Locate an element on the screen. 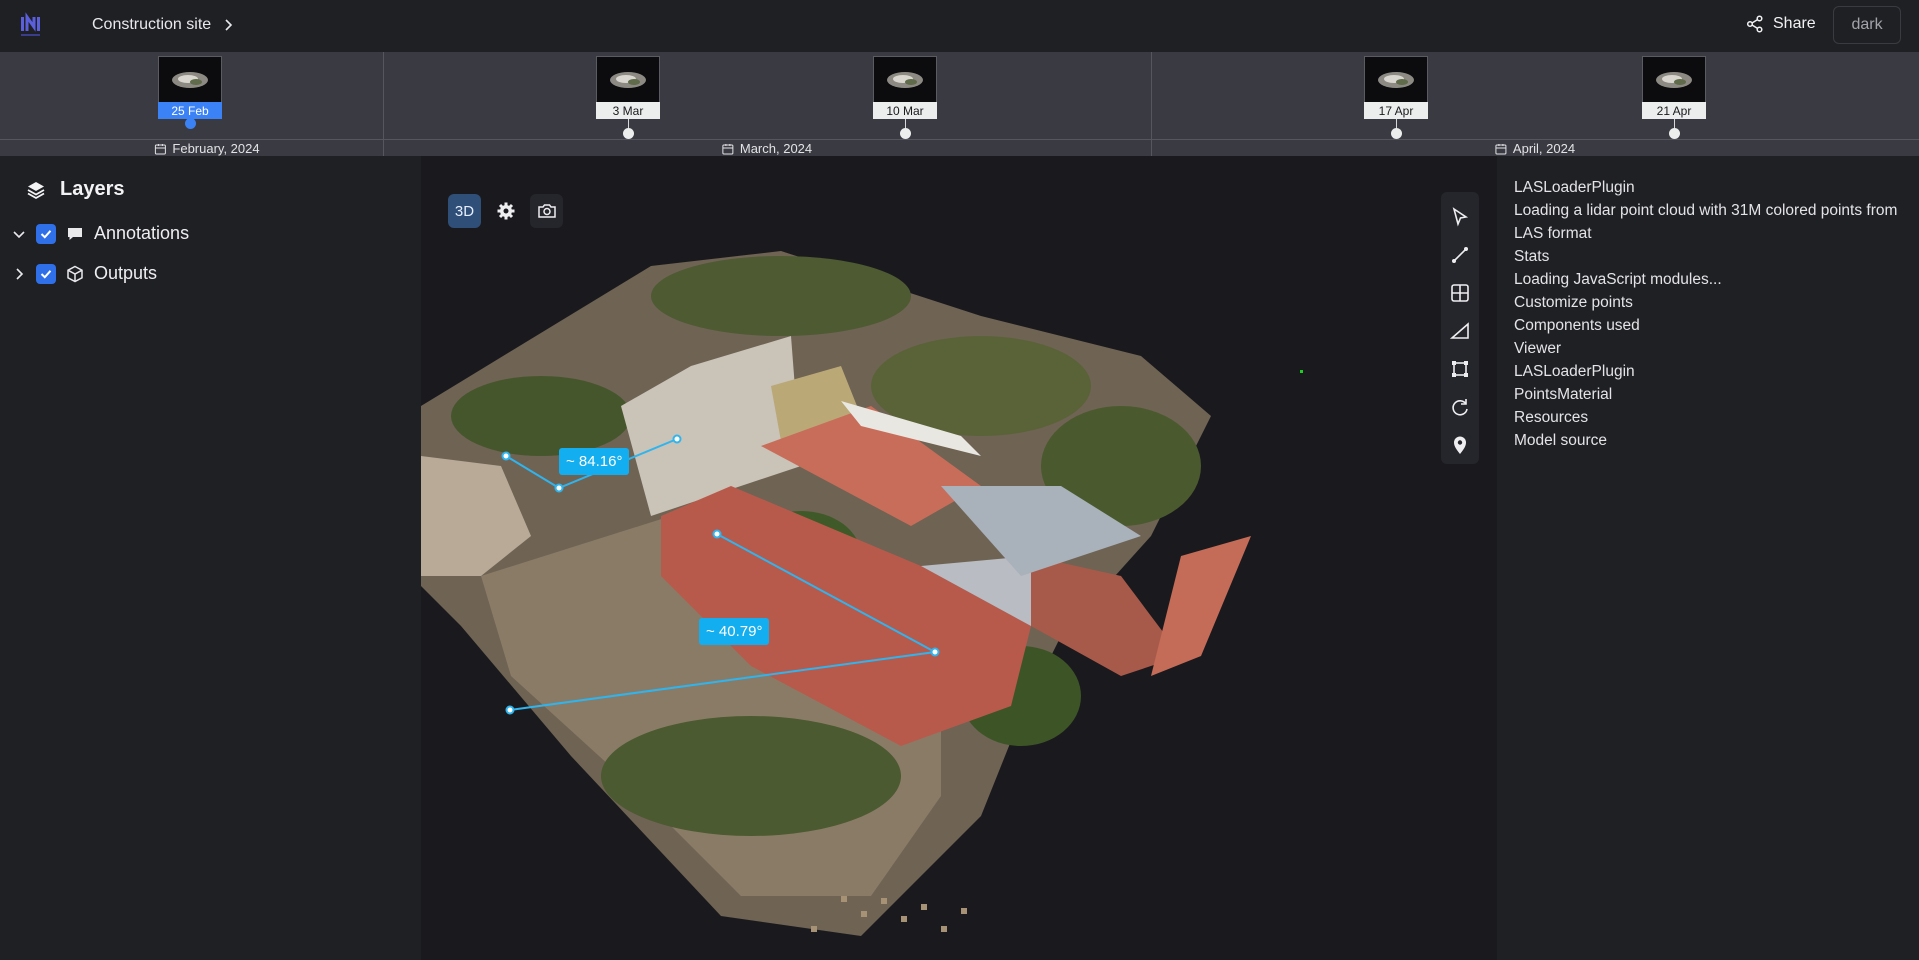 The height and width of the screenshot is (960, 1919). measurement-tools is located at coordinates (1460, 328).